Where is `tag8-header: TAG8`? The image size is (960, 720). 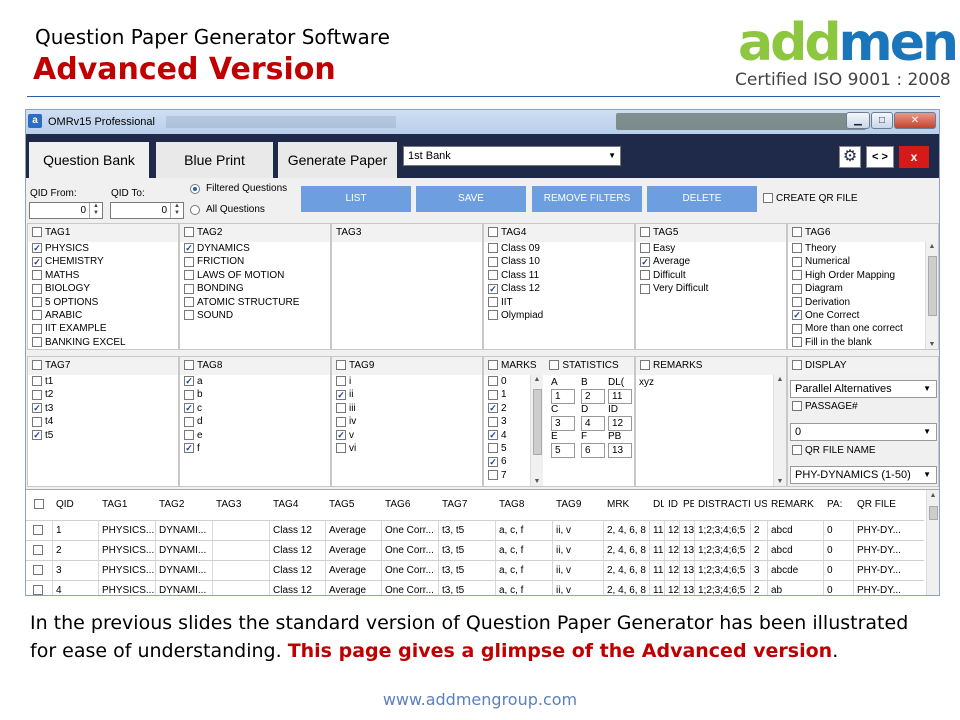 tag8-header: TAG8 is located at coordinates (255, 366).